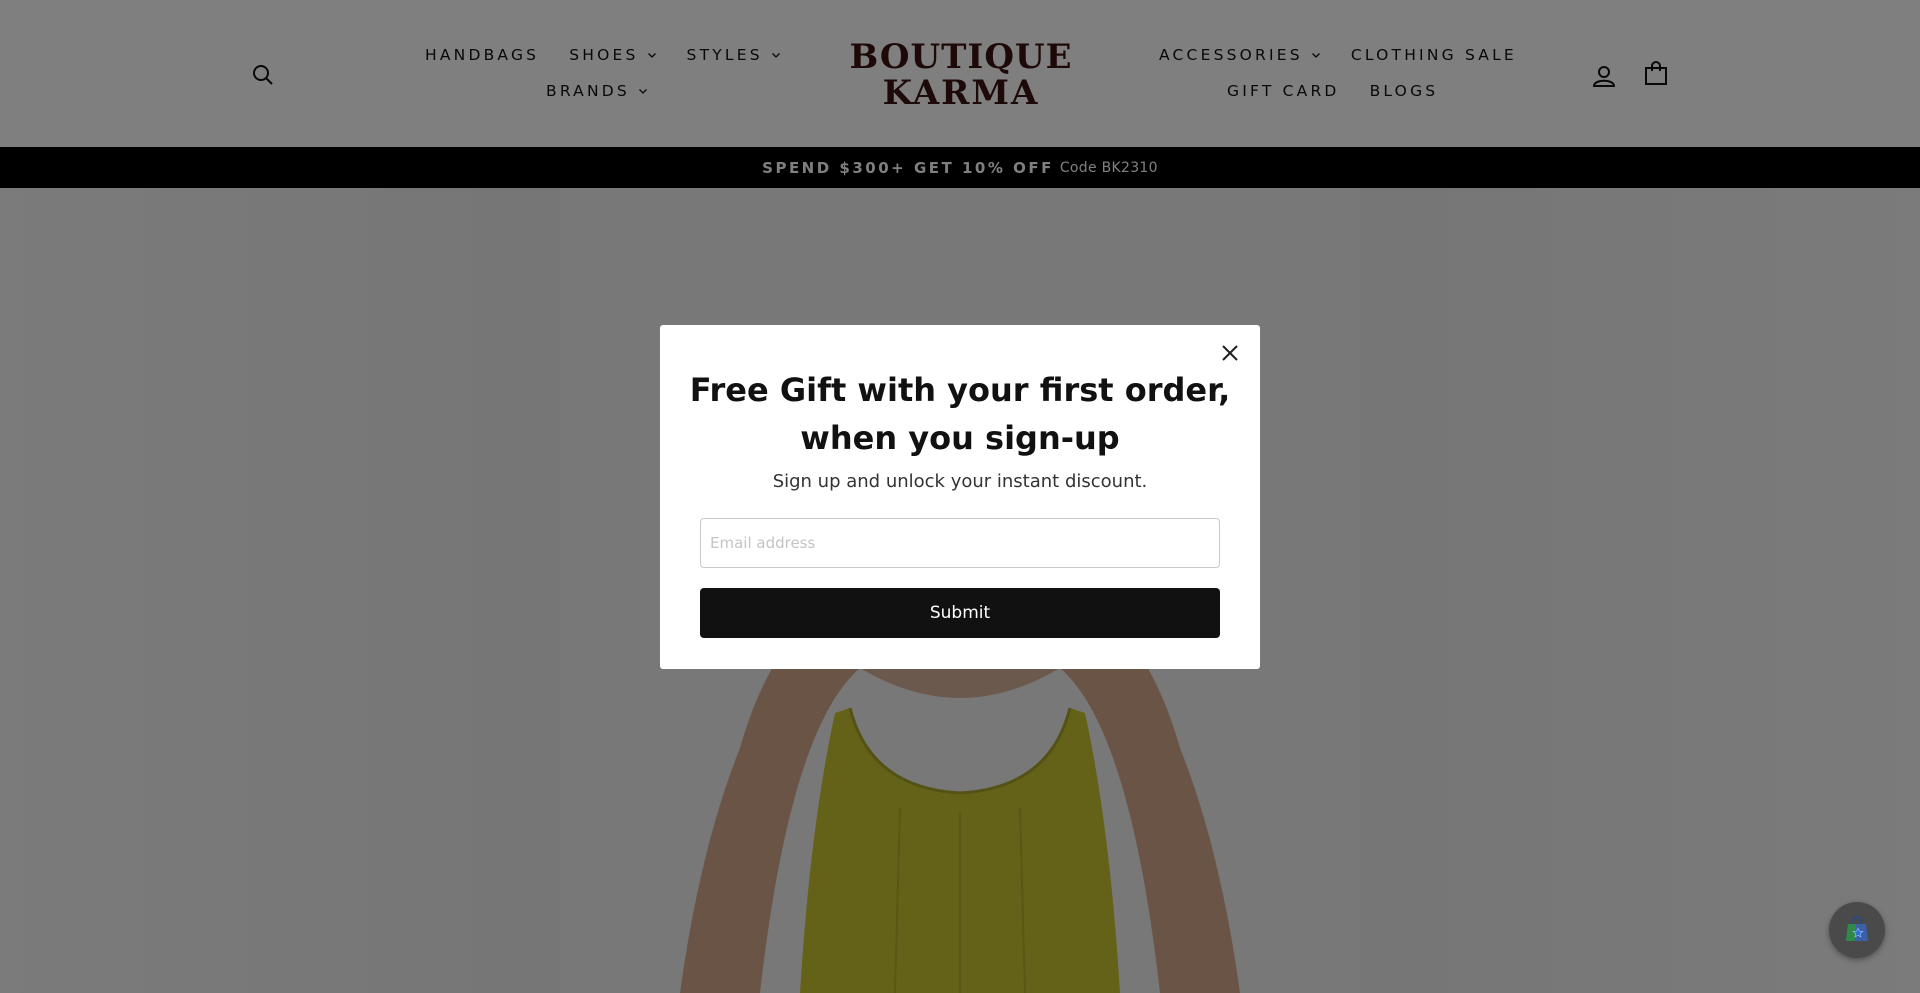 This screenshot has height=993, width=1920. What do you see at coordinates (960, 613) in the screenshot?
I see `submit-button: Submit` at bounding box center [960, 613].